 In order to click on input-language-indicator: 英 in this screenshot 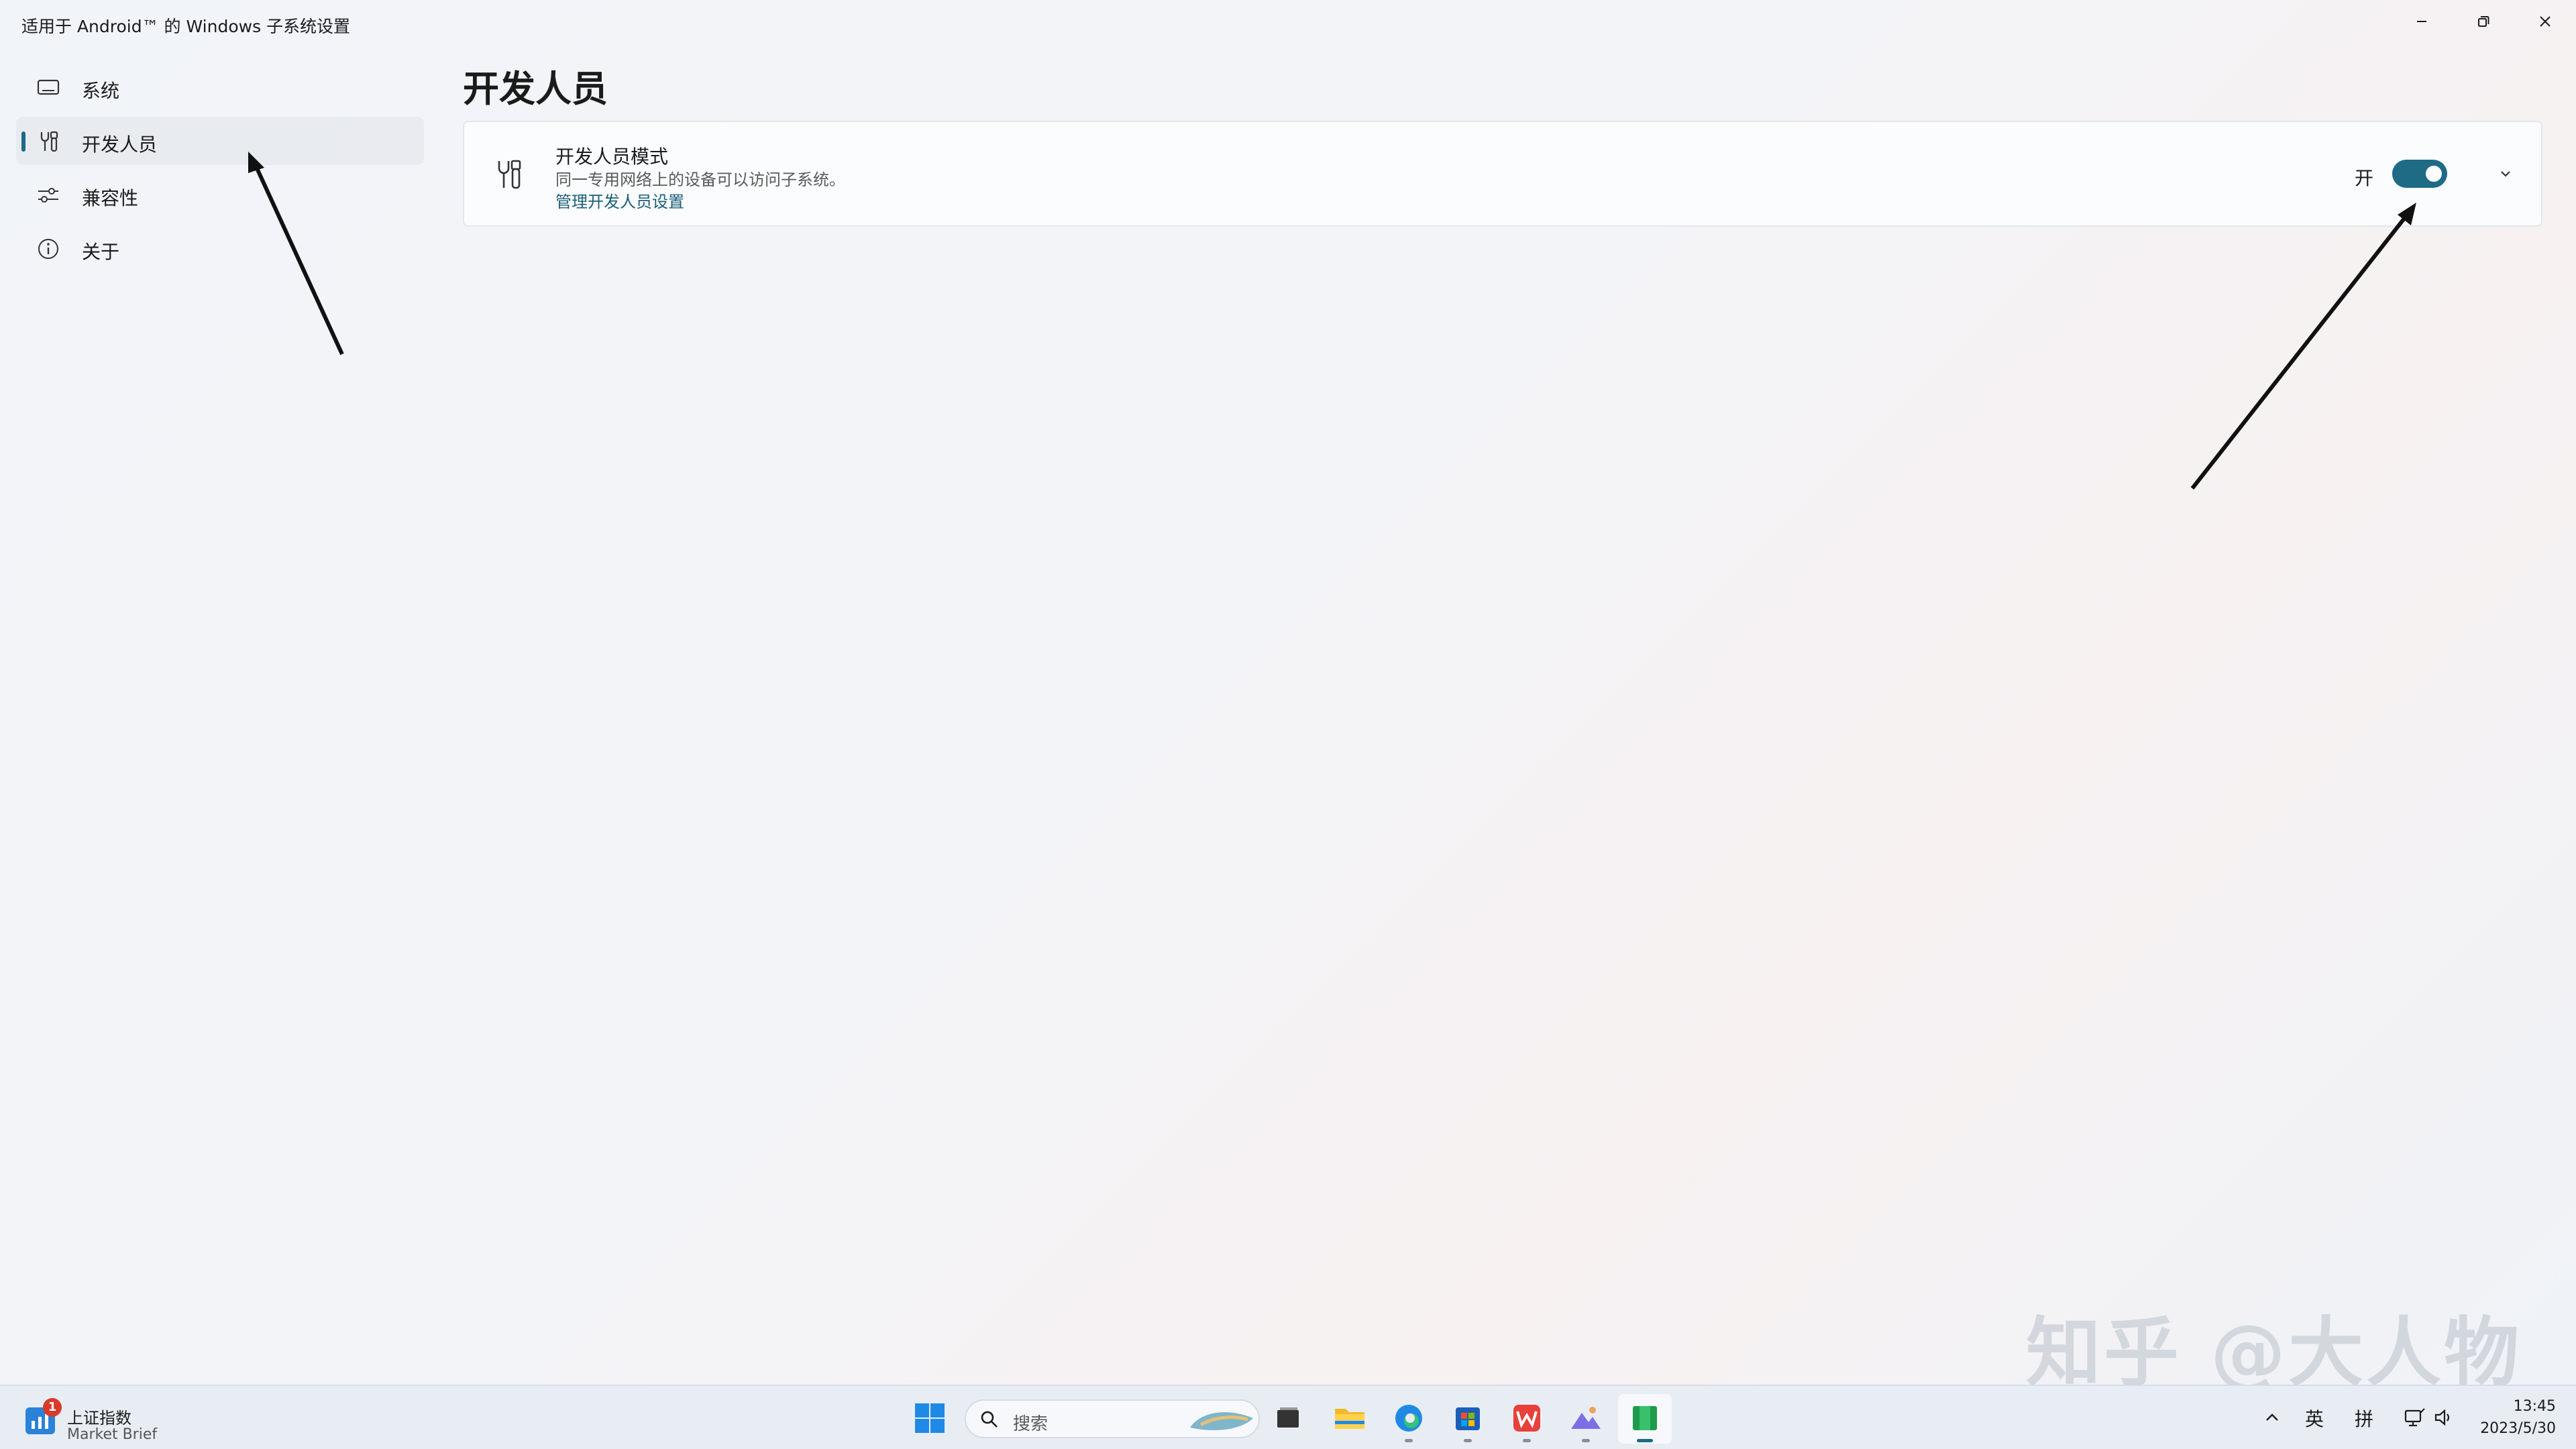, I will do `click(2314, 1418)`.